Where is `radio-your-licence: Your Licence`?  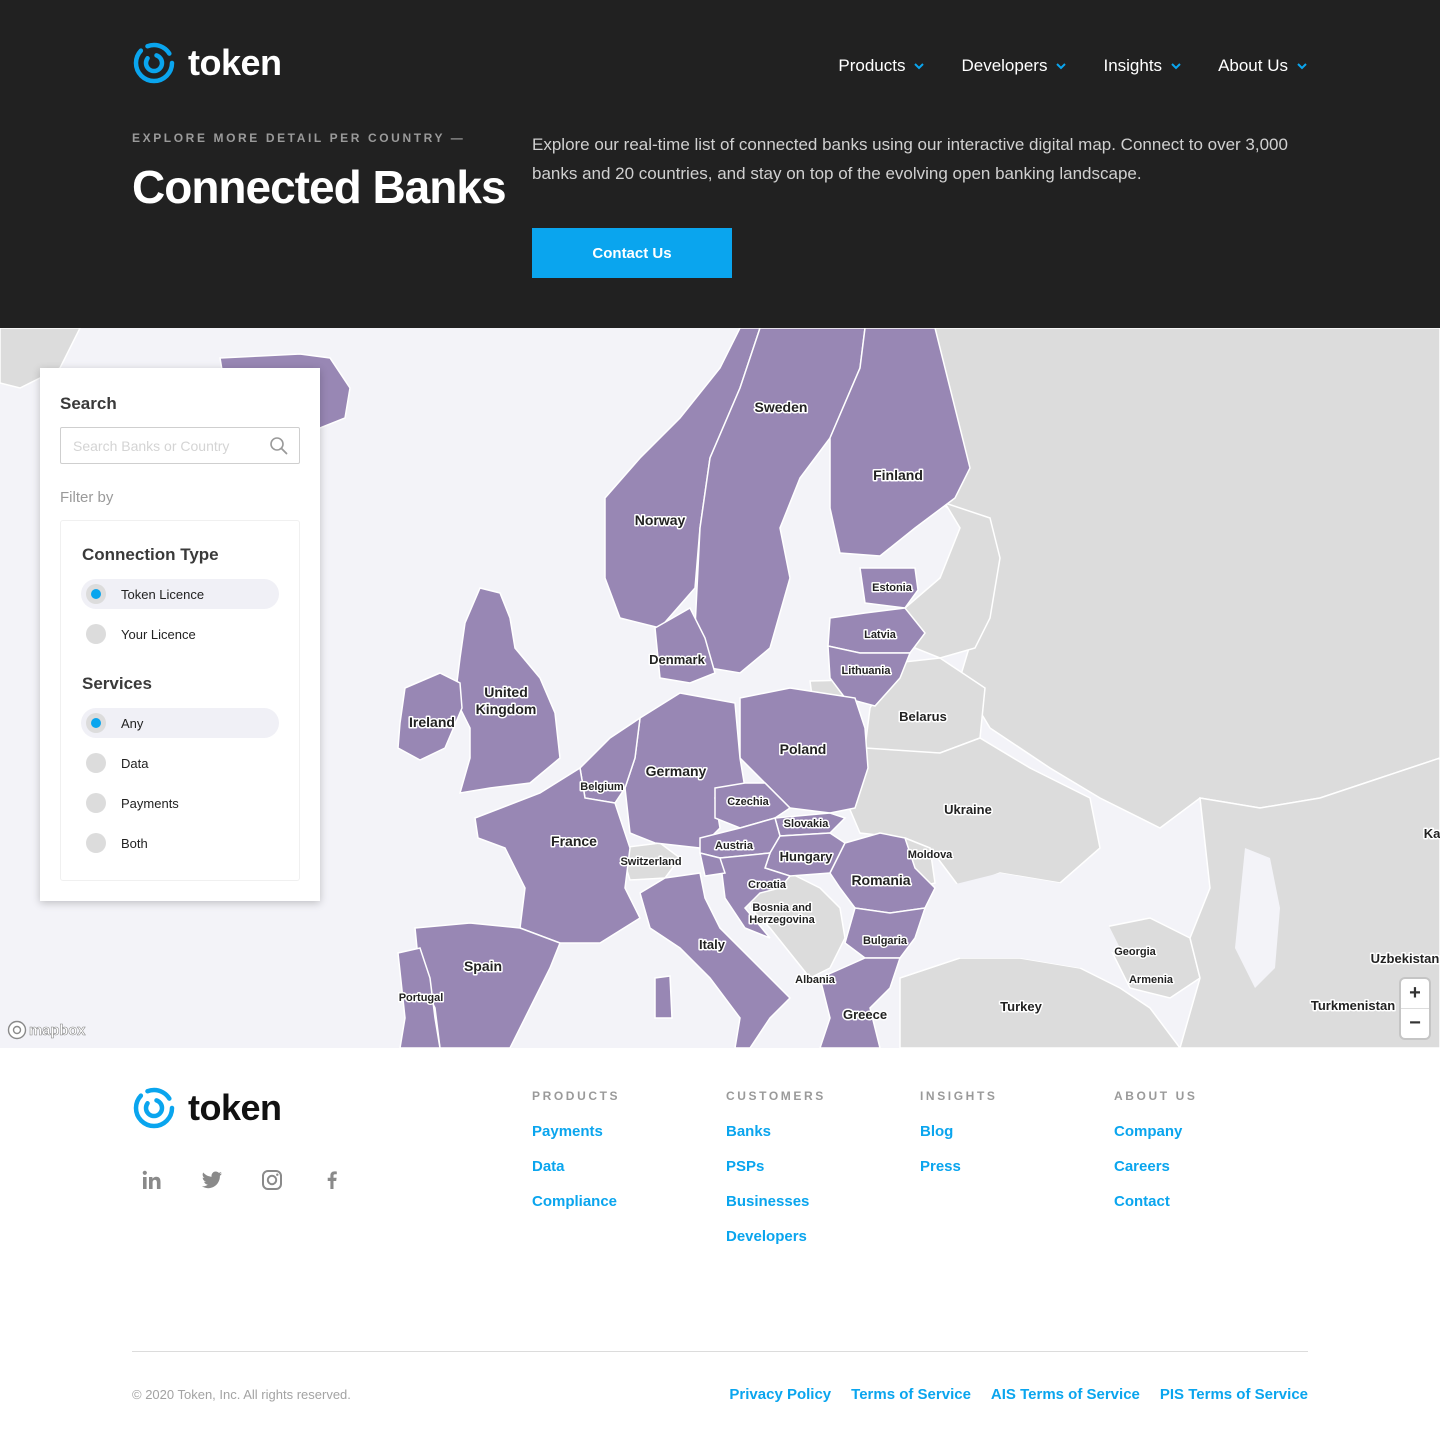
radio-your-licence: Your Licence is located at coordinates (180, 634).